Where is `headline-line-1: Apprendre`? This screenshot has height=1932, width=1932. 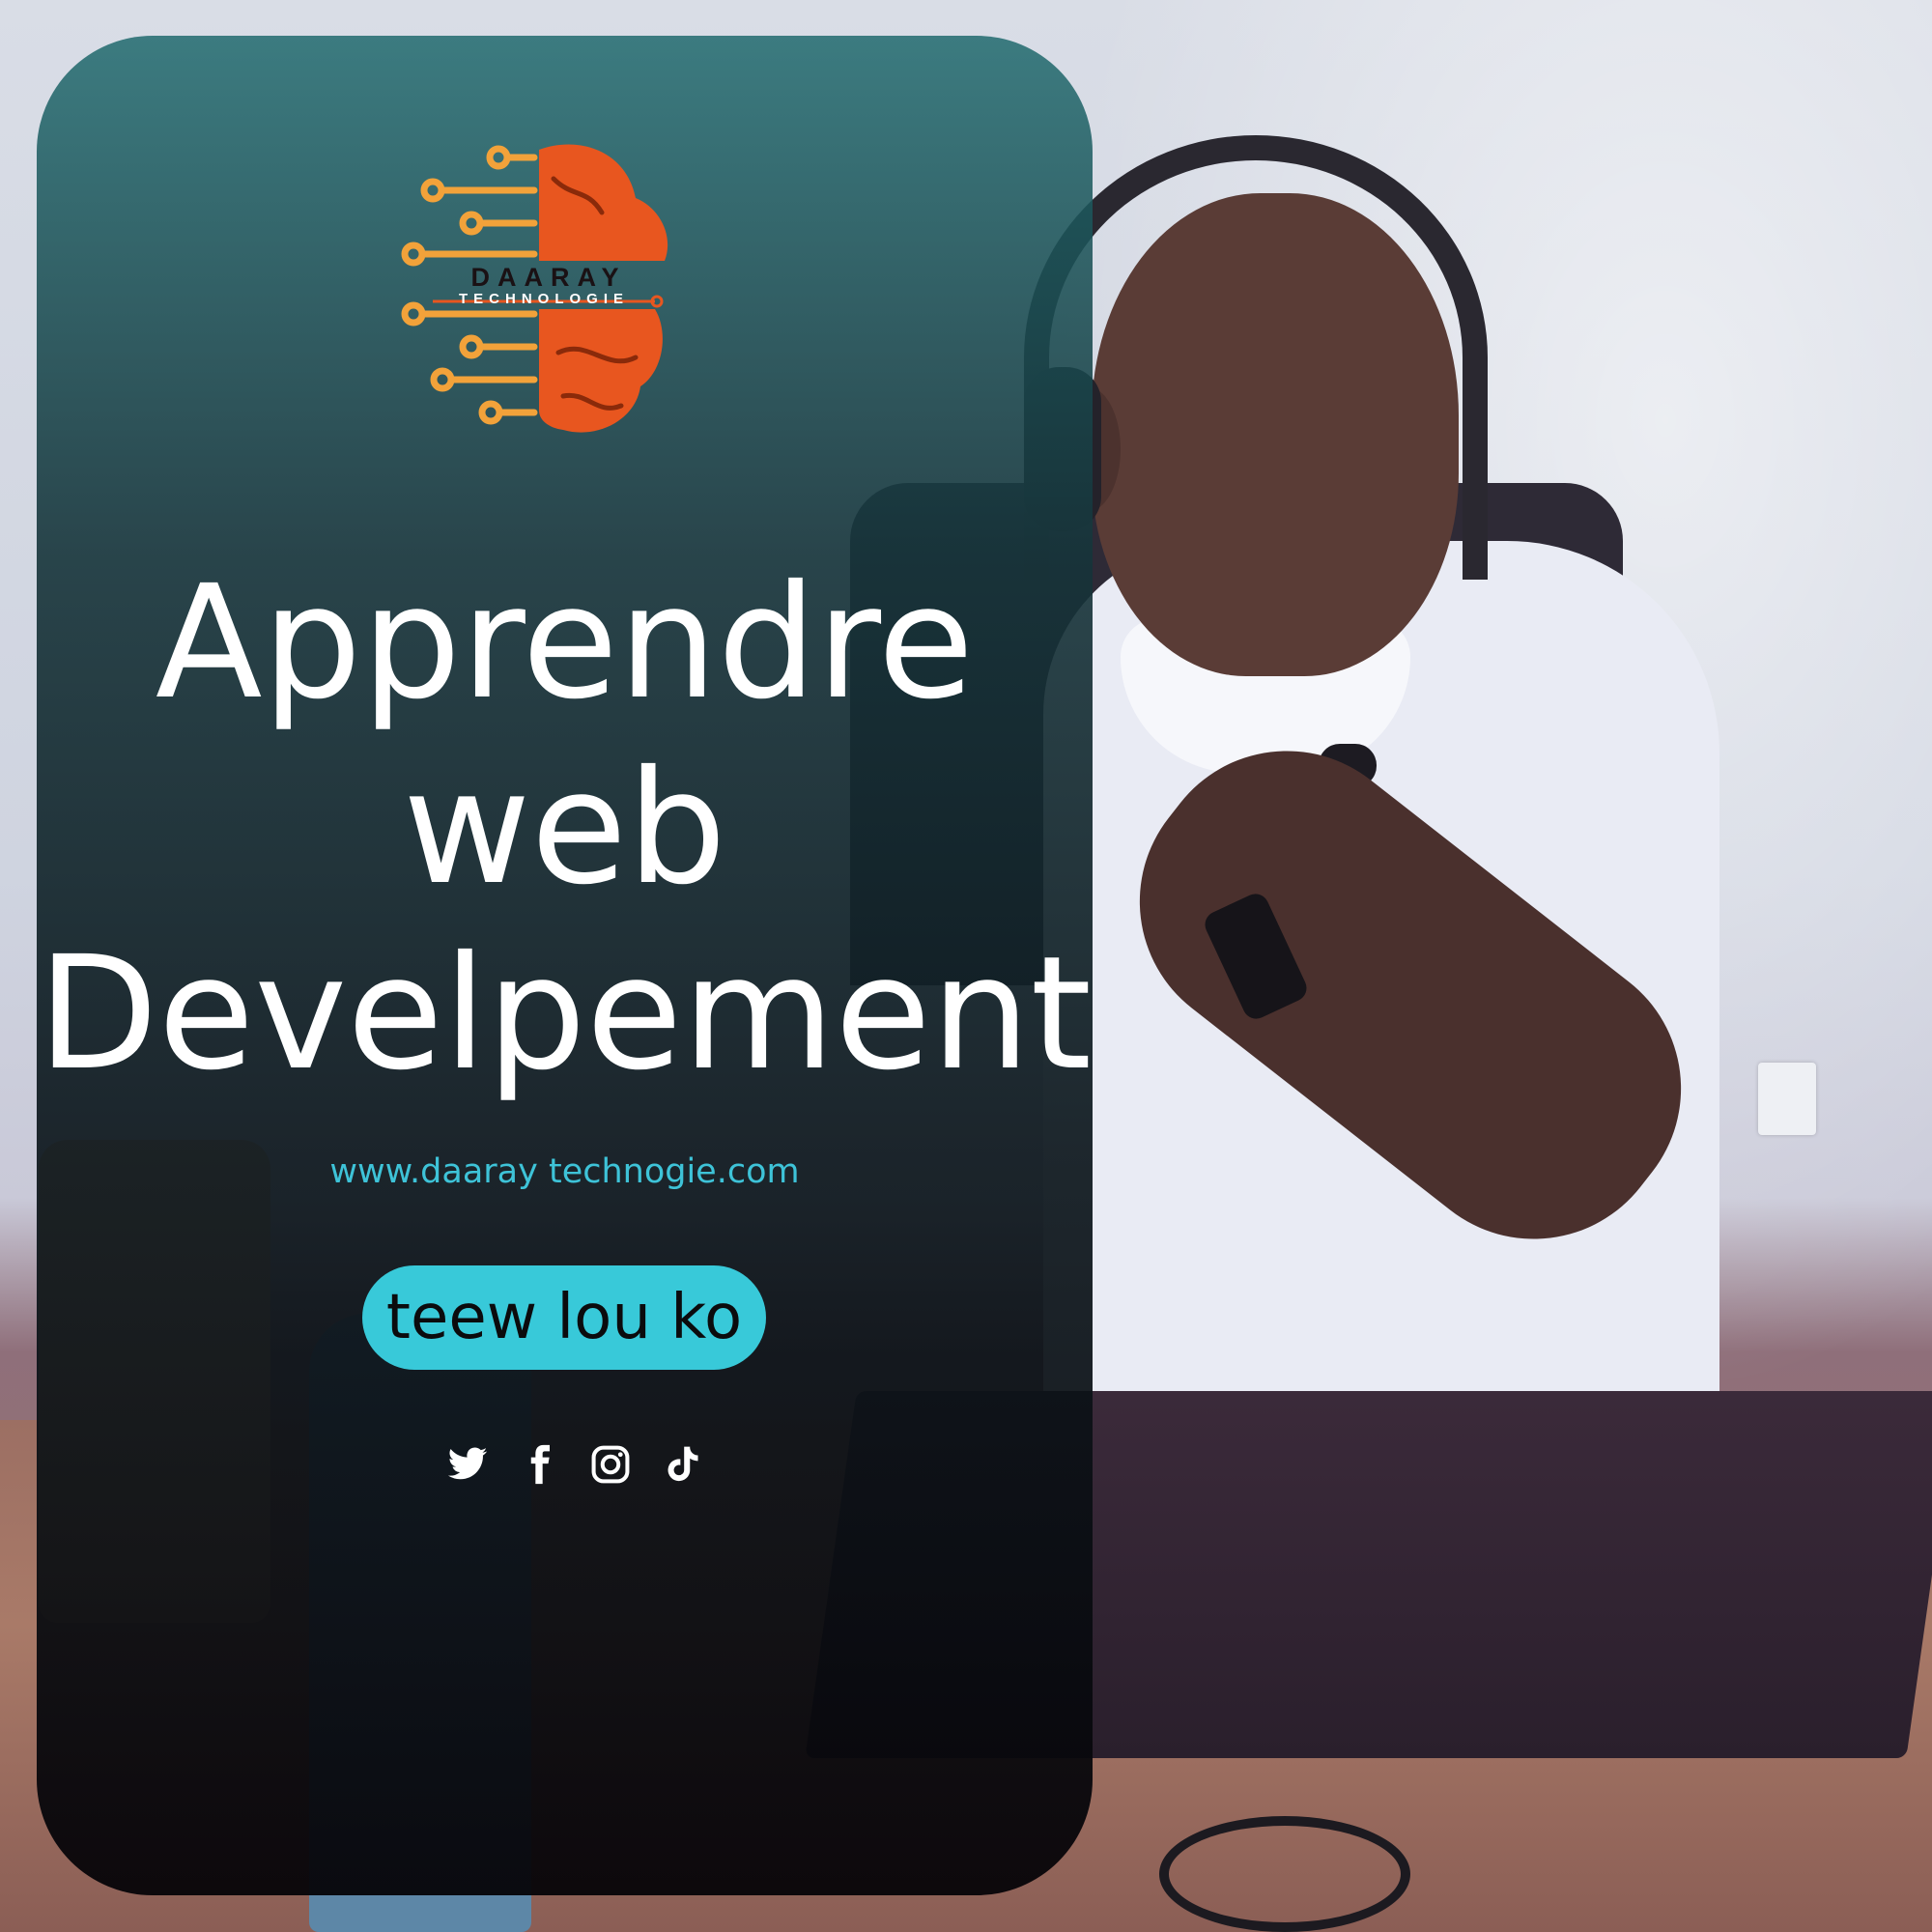 headline-line-1: Apprendre is located at coordinates (565, 643).